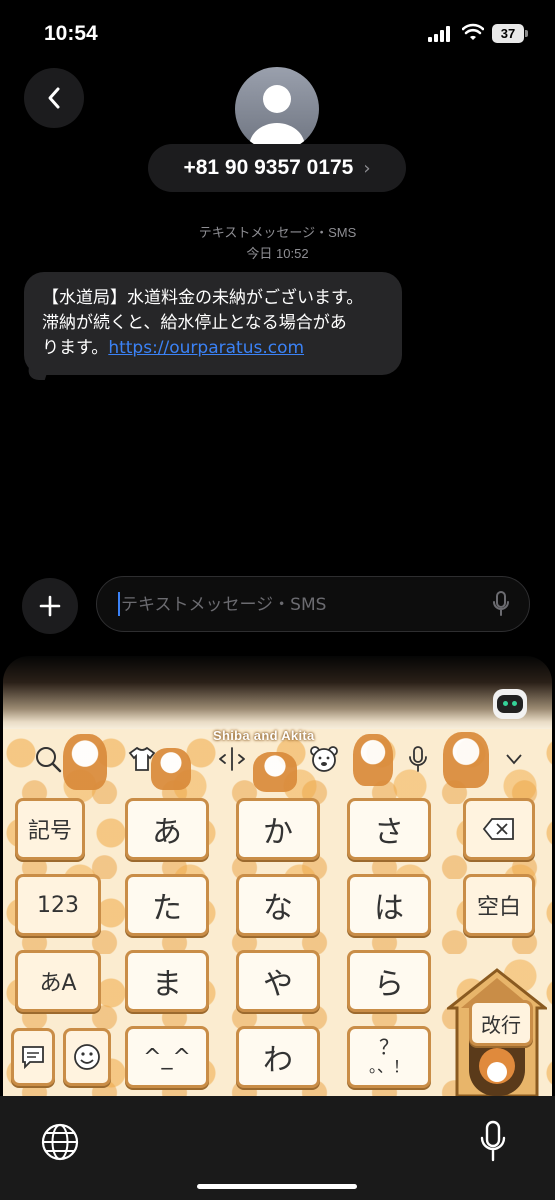 The width and height of the screenshot is (555, 1200). Describe the element at coordinates (167, 981) in the screenshot. I see `key-ma: ま` at that location.